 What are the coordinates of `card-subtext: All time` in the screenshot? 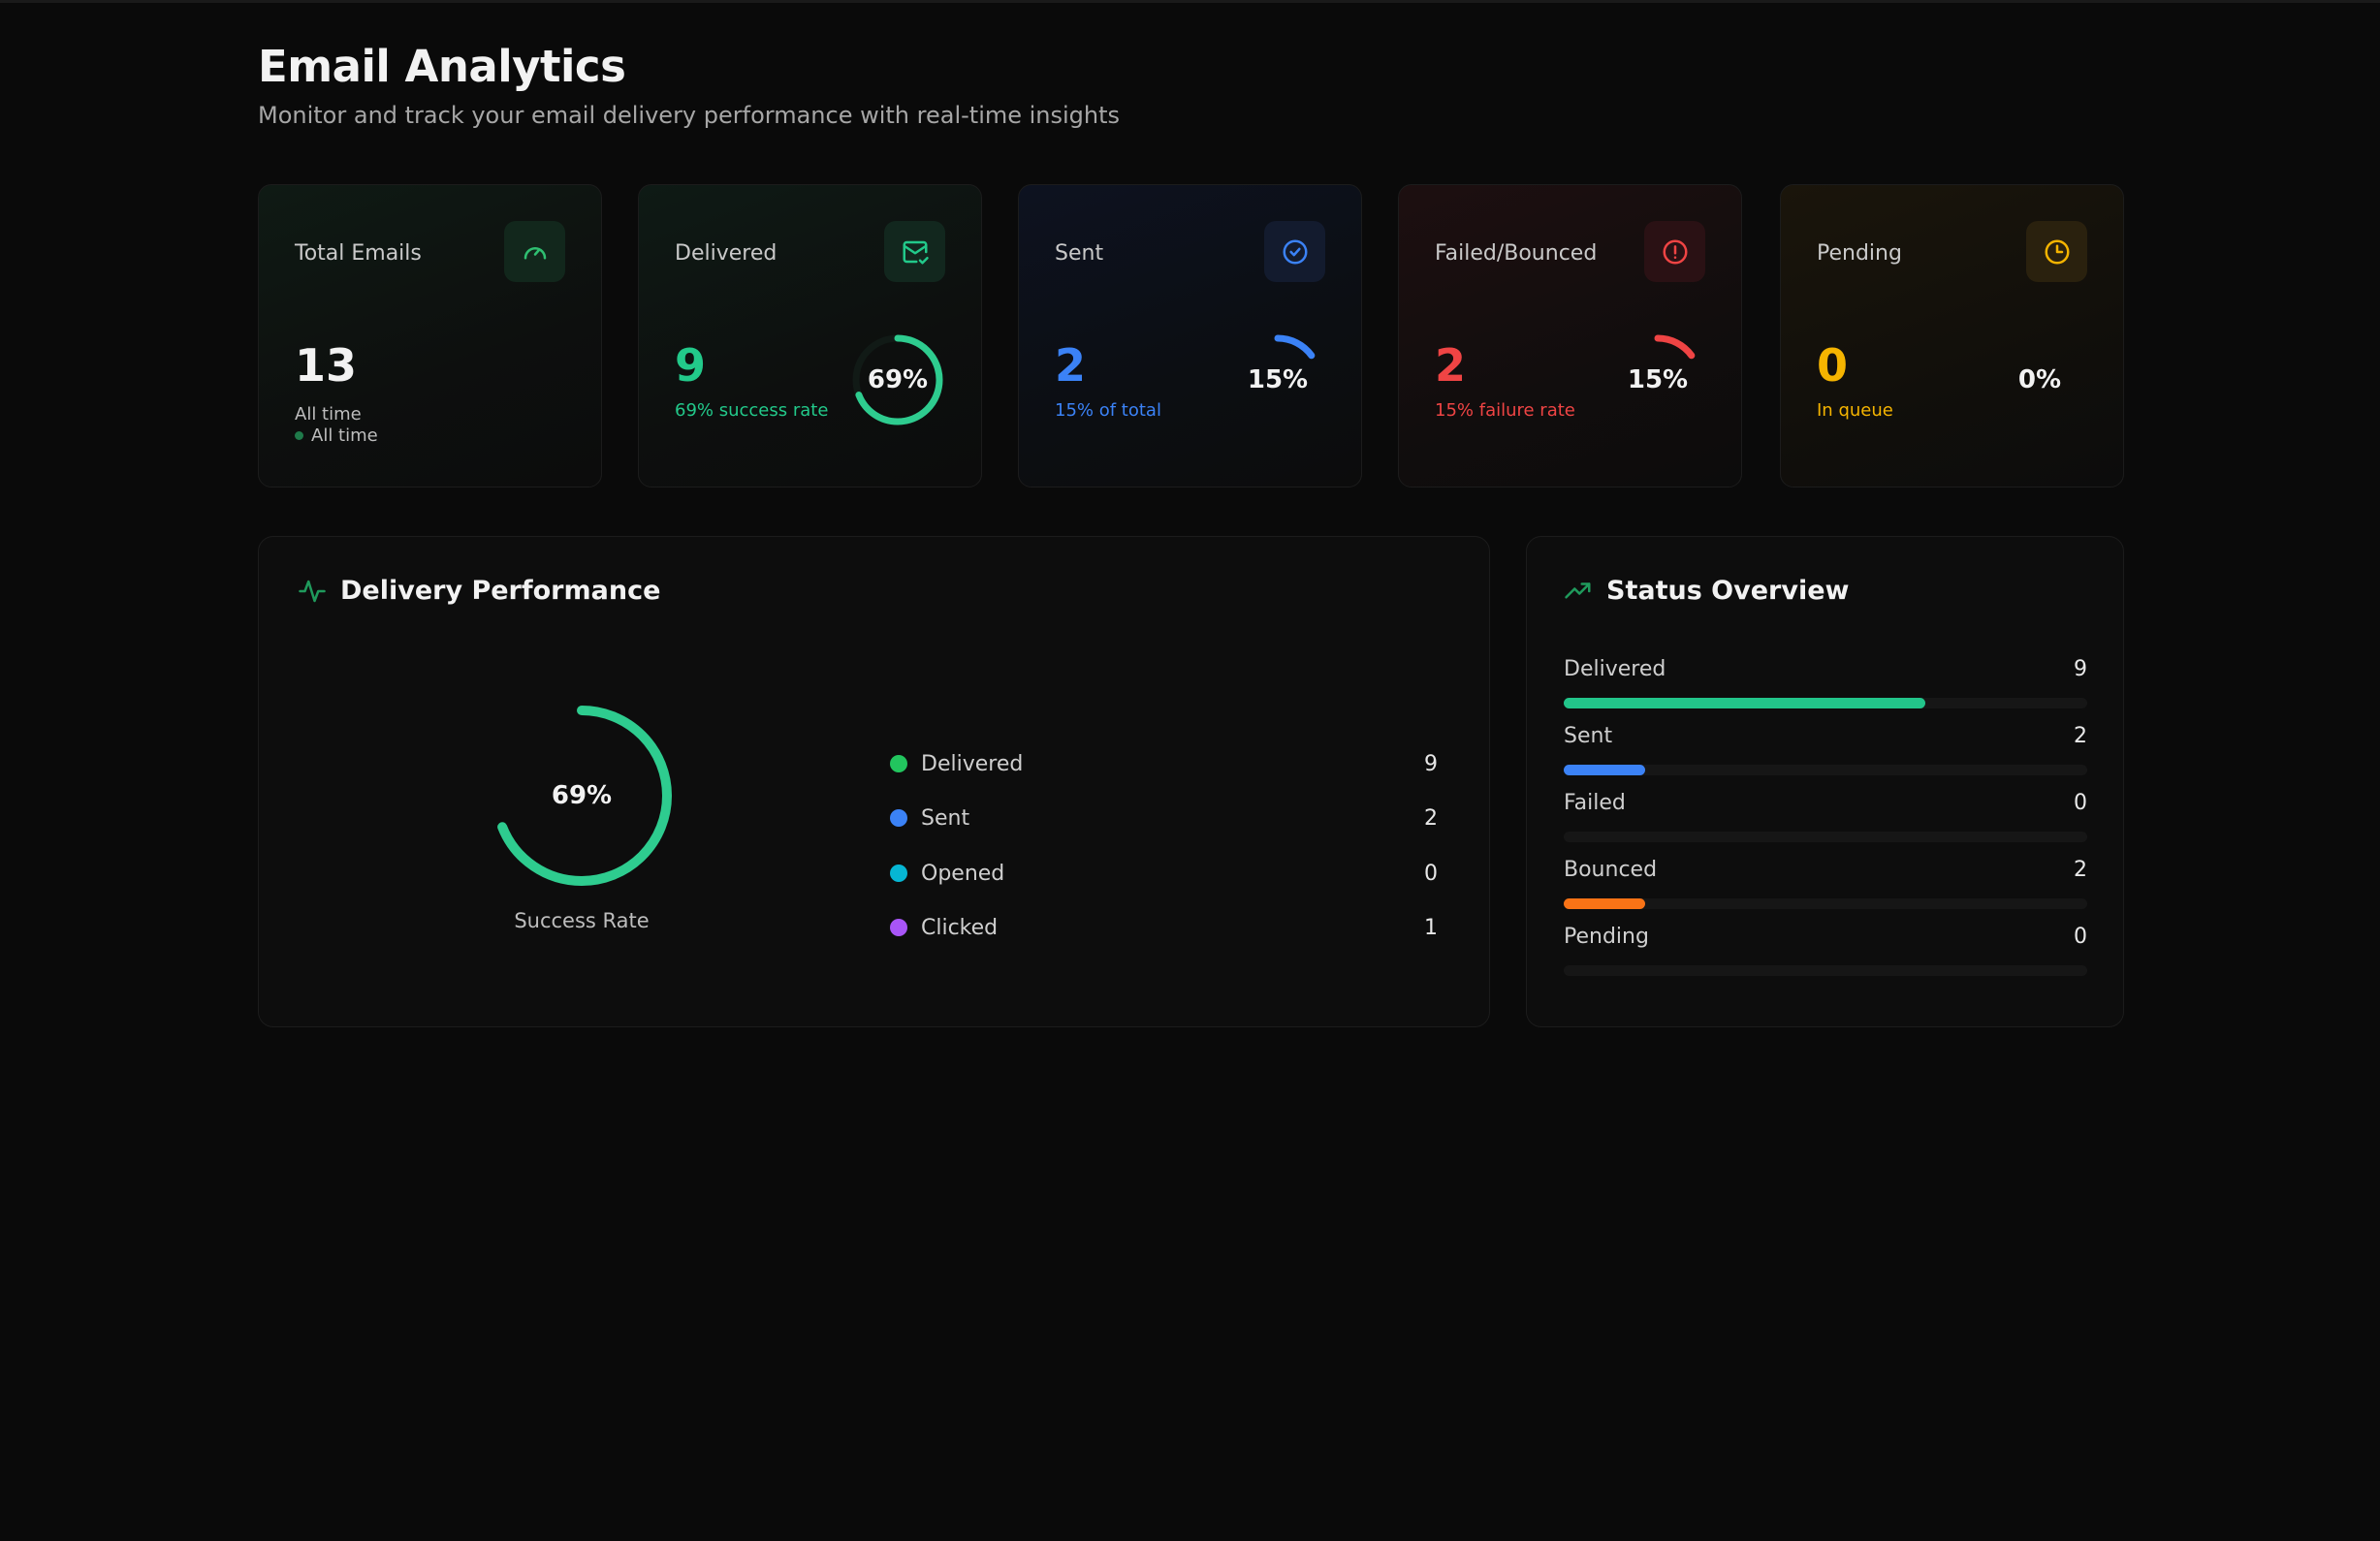 It's located at (329, 414).